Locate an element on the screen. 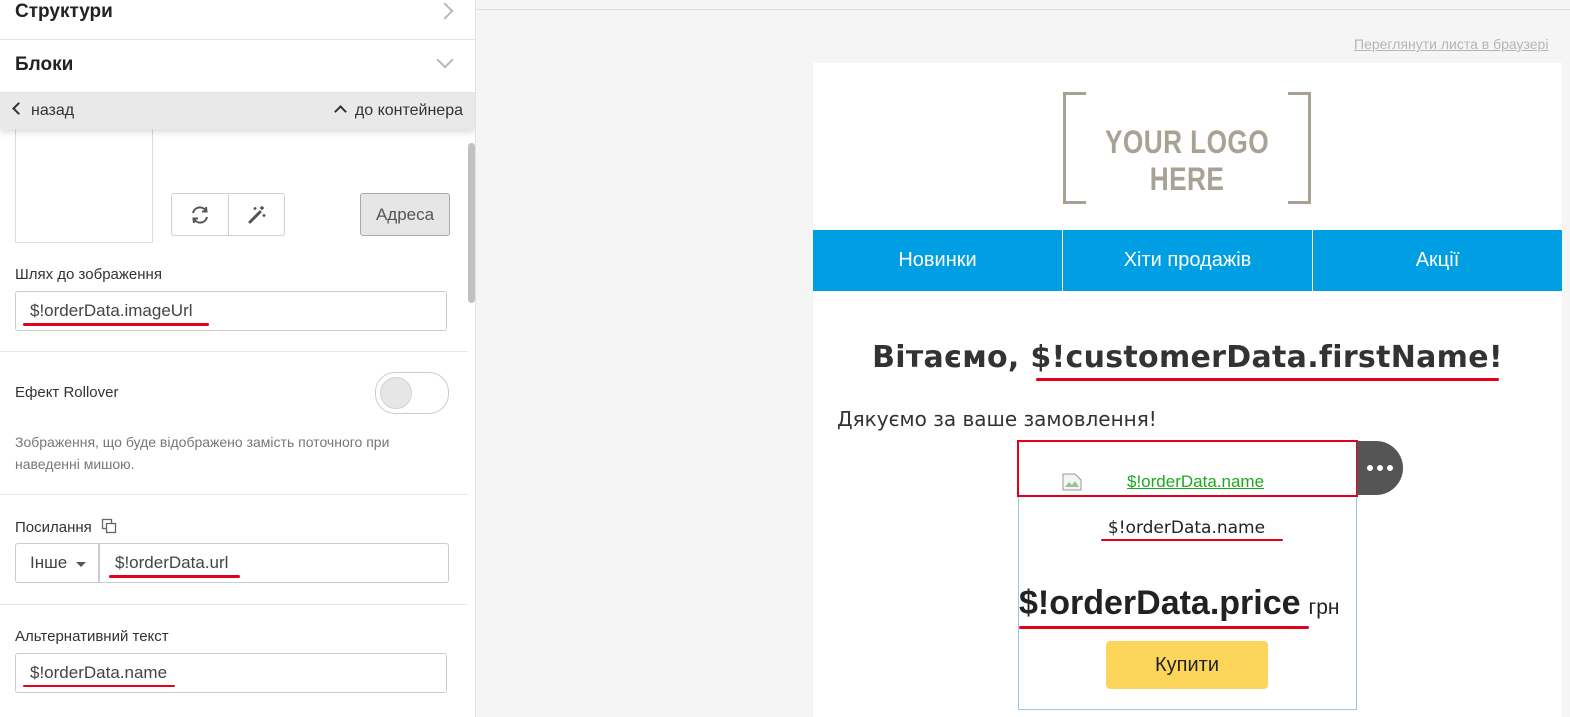 This screenshot has height=717, width=1570. chevron-right-icon is located at coordinates (445, 11).